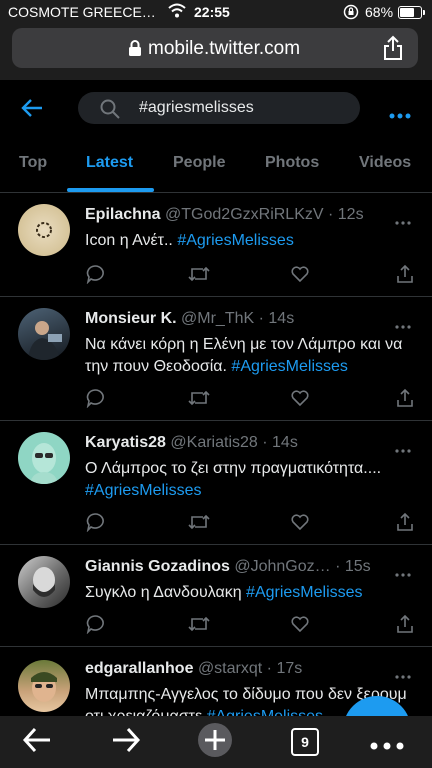  I want to click on tweet-header: Giannis Gozadinos @JohnGoz… · 15s, so click(235, 567).